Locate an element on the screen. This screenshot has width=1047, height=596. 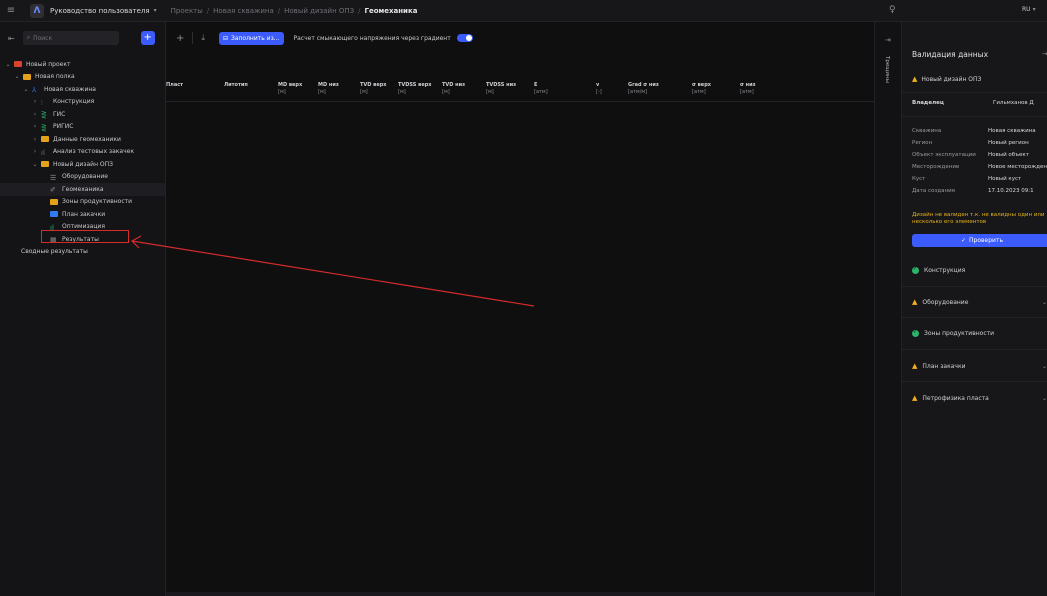
column-name: Grad σ низ is located at coordinates (643, 85).